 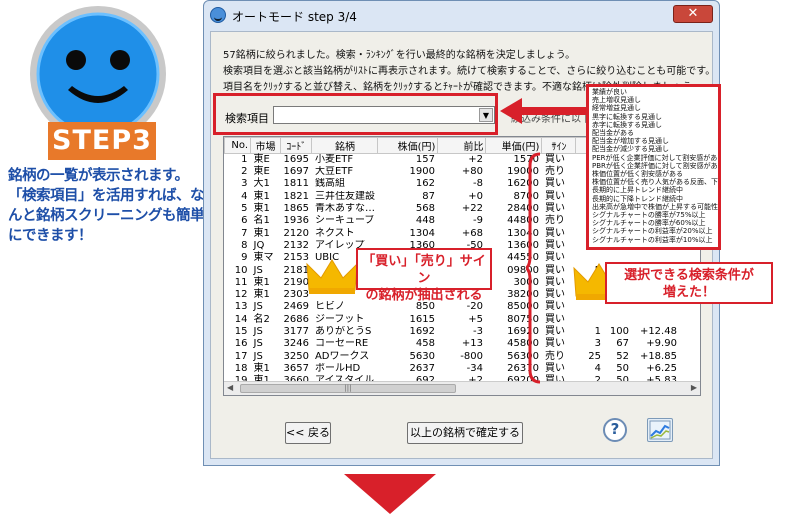 What do you see at coordinates (425, 209) in the screenshot?
I see `table-cell: 568` at bounding box center [425, 209].